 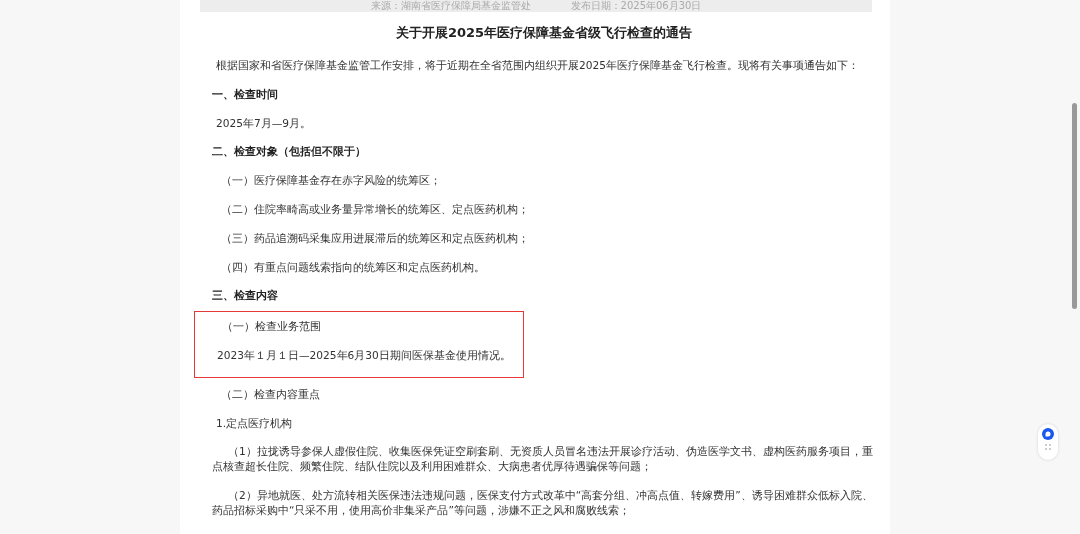 What do you see at coordinates (245, 296) in the screenshot?
I see `section-heading: 三、检查内容` at bounding box center [245, 296].